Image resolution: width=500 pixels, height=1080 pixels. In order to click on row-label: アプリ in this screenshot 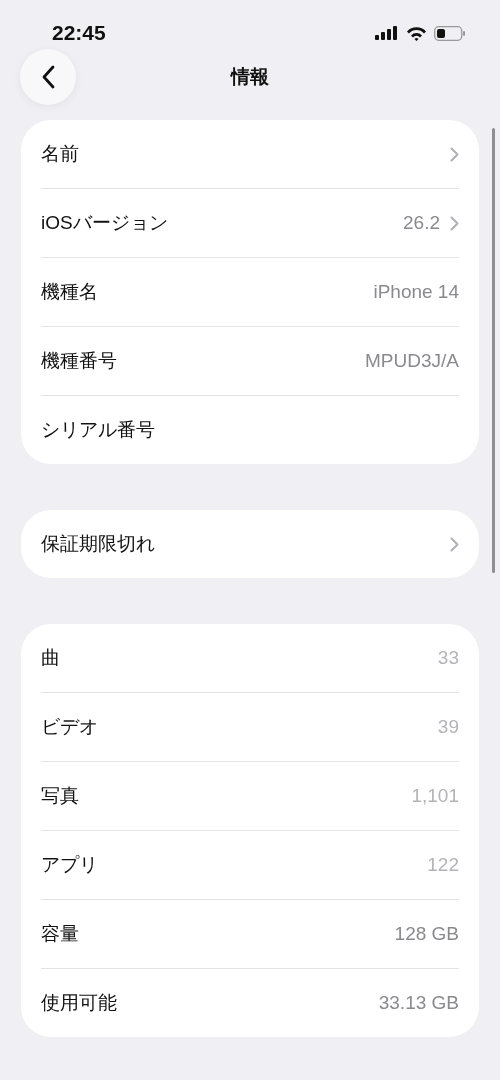, I will do `click(69, 865)`.